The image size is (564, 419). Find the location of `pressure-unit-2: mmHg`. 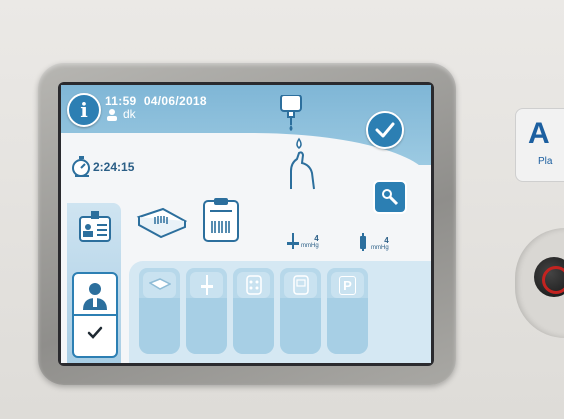

pressure-unit-2: mmHg is located at coordinates (380, 248).